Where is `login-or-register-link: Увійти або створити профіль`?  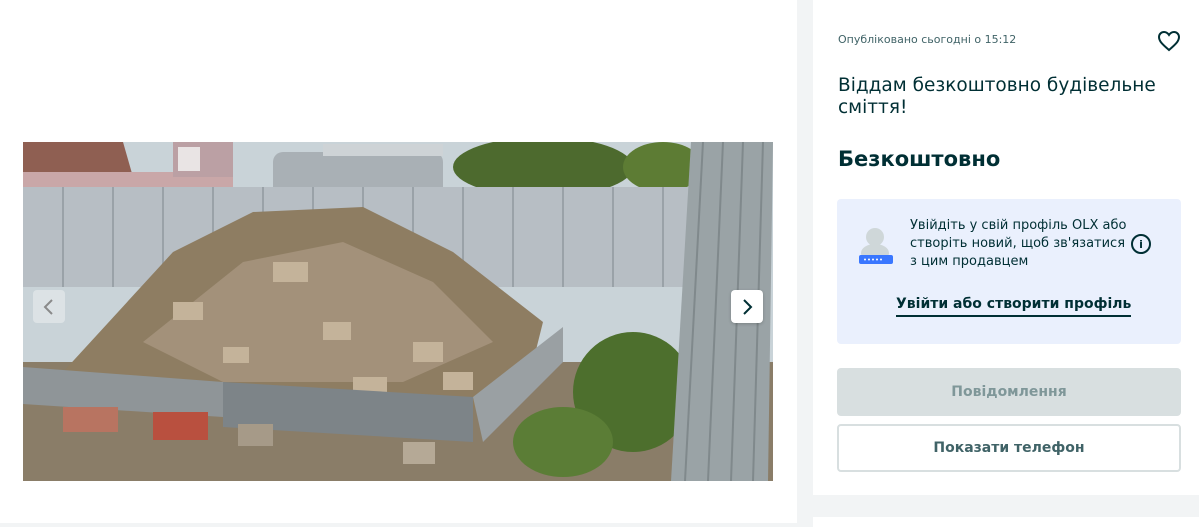 login-or-register-link: Увійти або створити профіль is located at coordinates (1014, 306).